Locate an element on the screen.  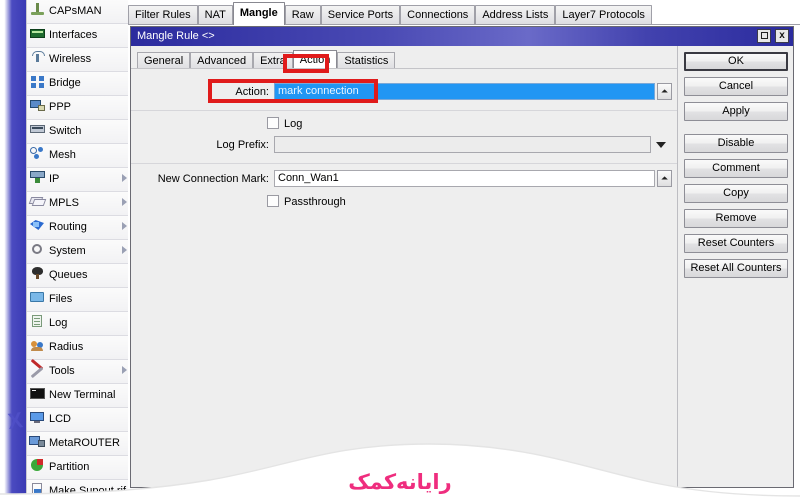
sidebar-item-log: Log is located at coordinates (78, 324).